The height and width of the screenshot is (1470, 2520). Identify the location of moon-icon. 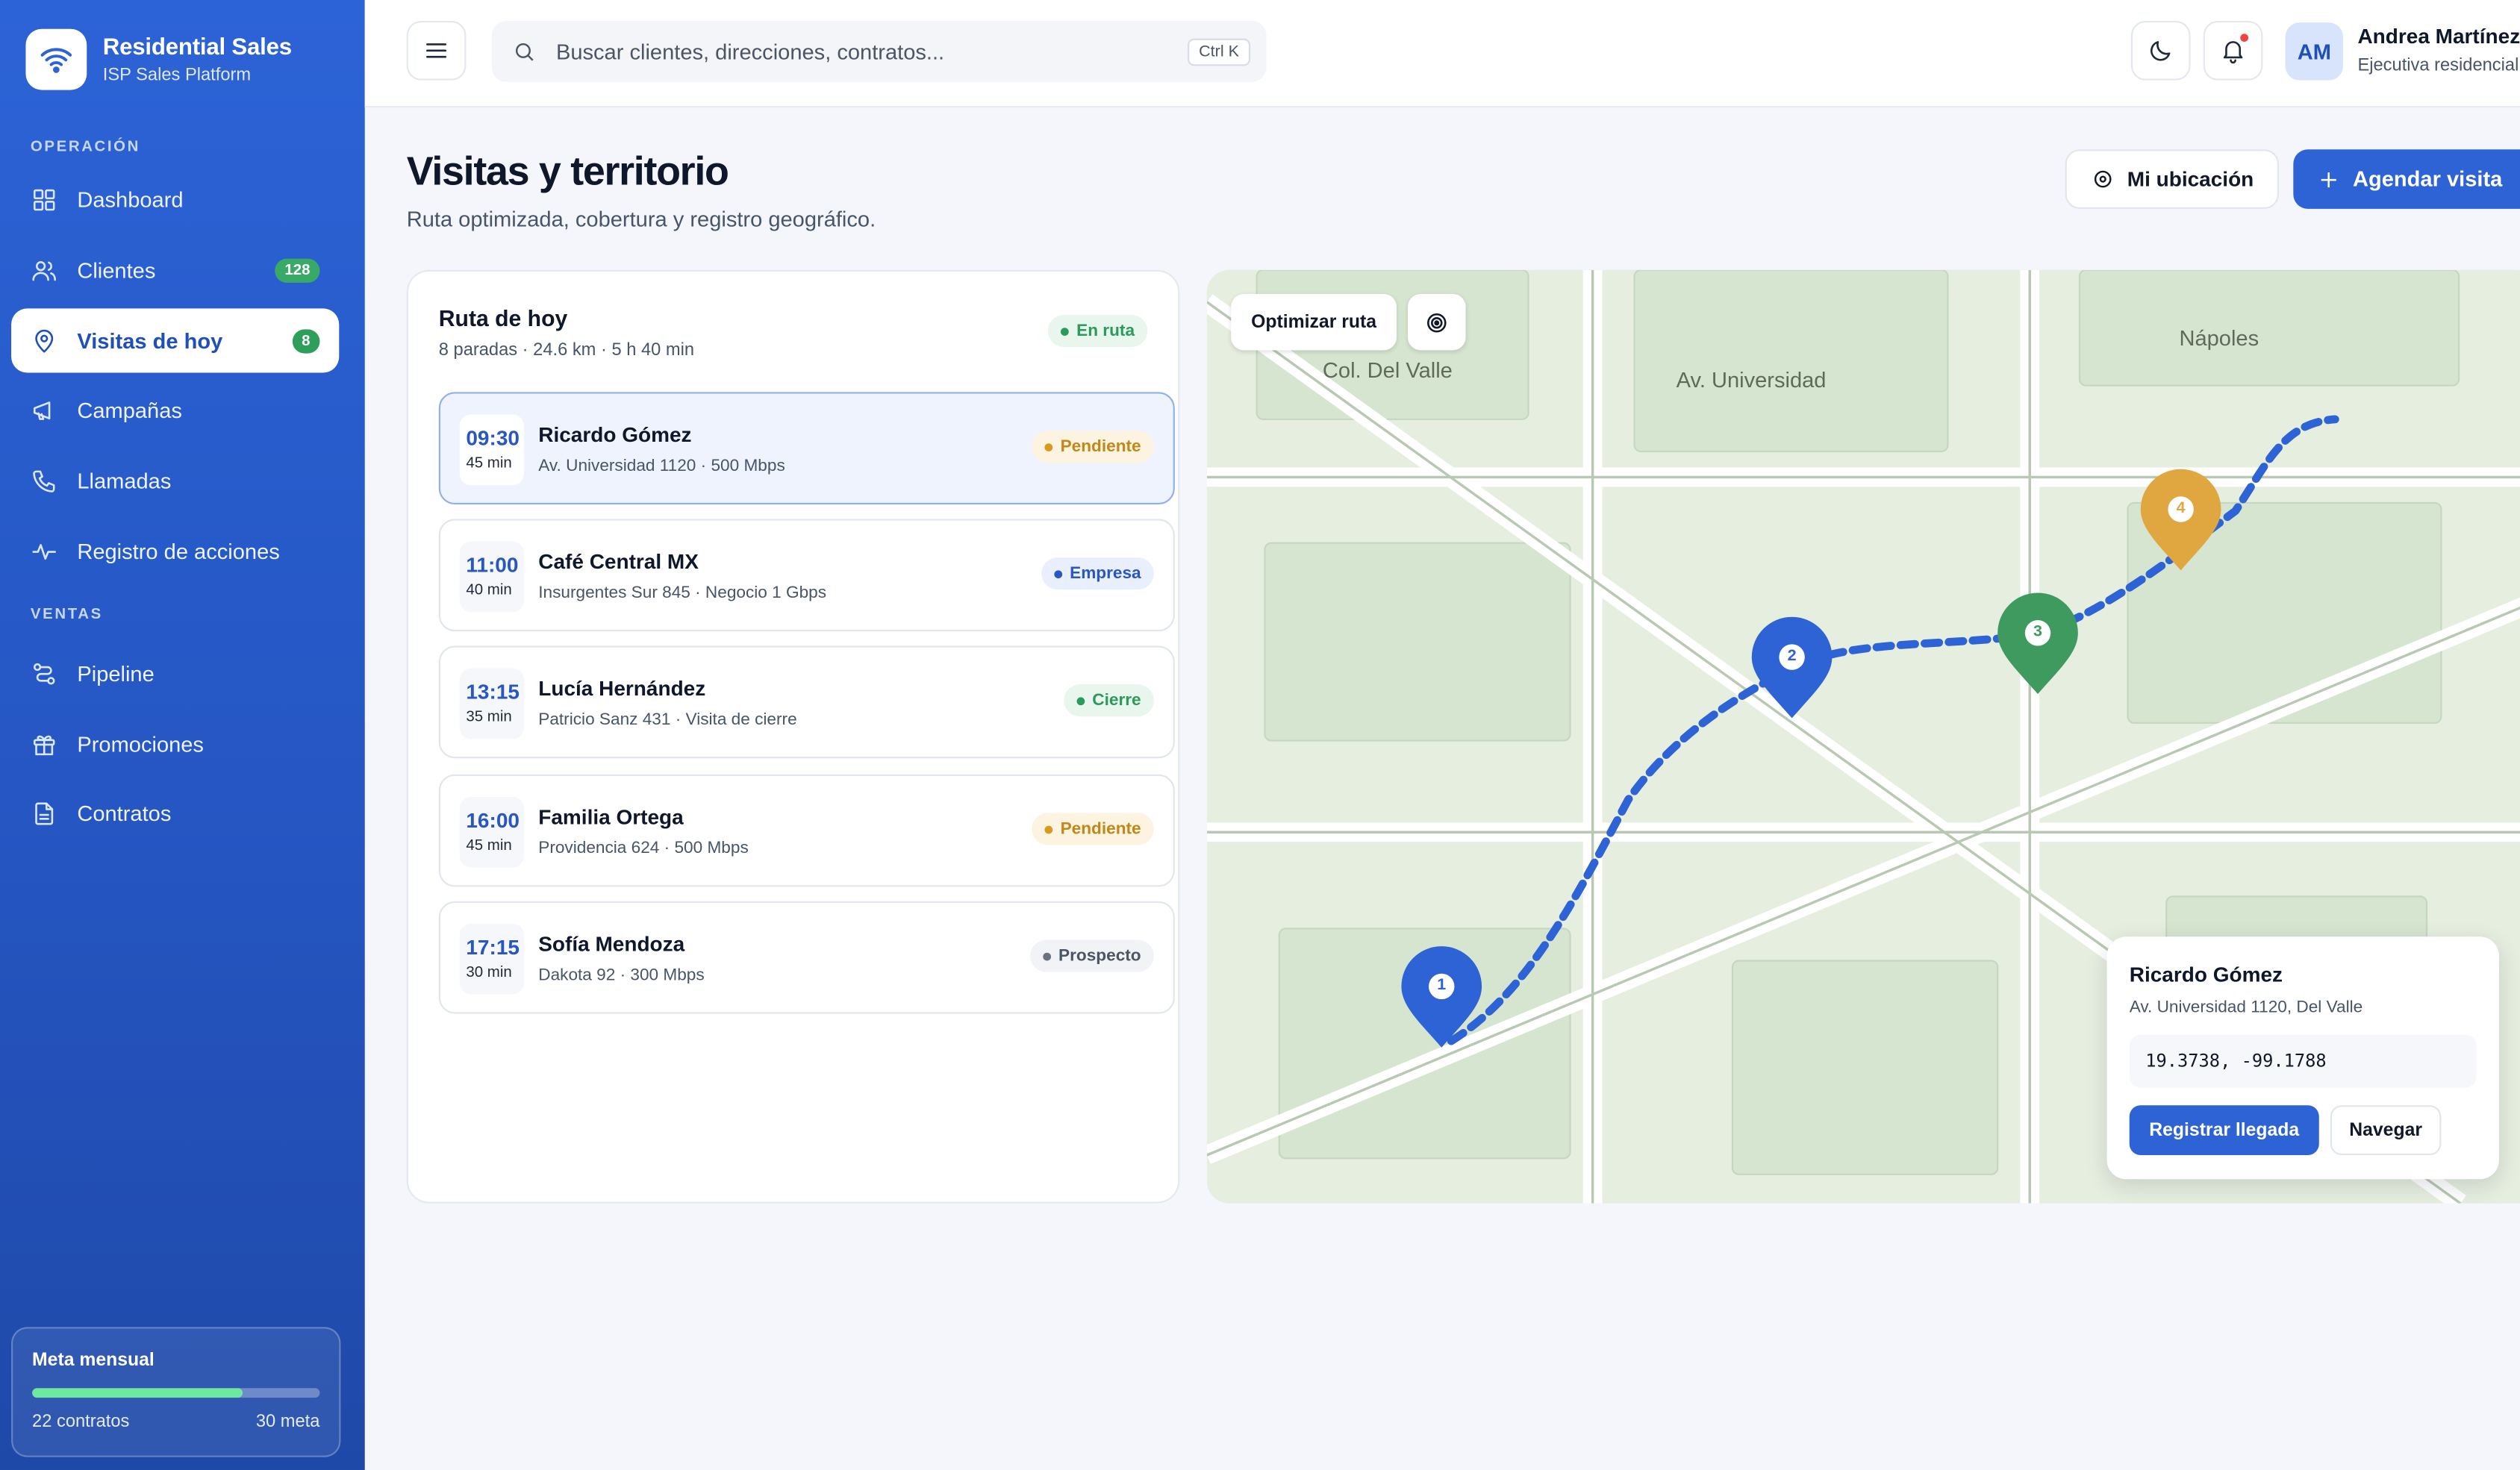
(2161, 51).